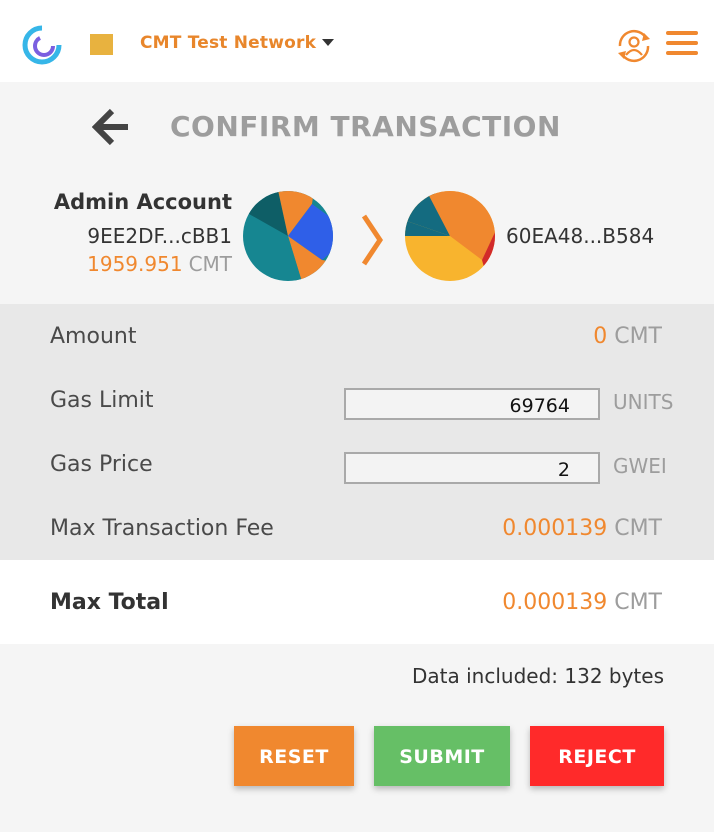  Describe the element at coordinates (288, 236) in the screenshot. I see `from-account-identicon` at that location.